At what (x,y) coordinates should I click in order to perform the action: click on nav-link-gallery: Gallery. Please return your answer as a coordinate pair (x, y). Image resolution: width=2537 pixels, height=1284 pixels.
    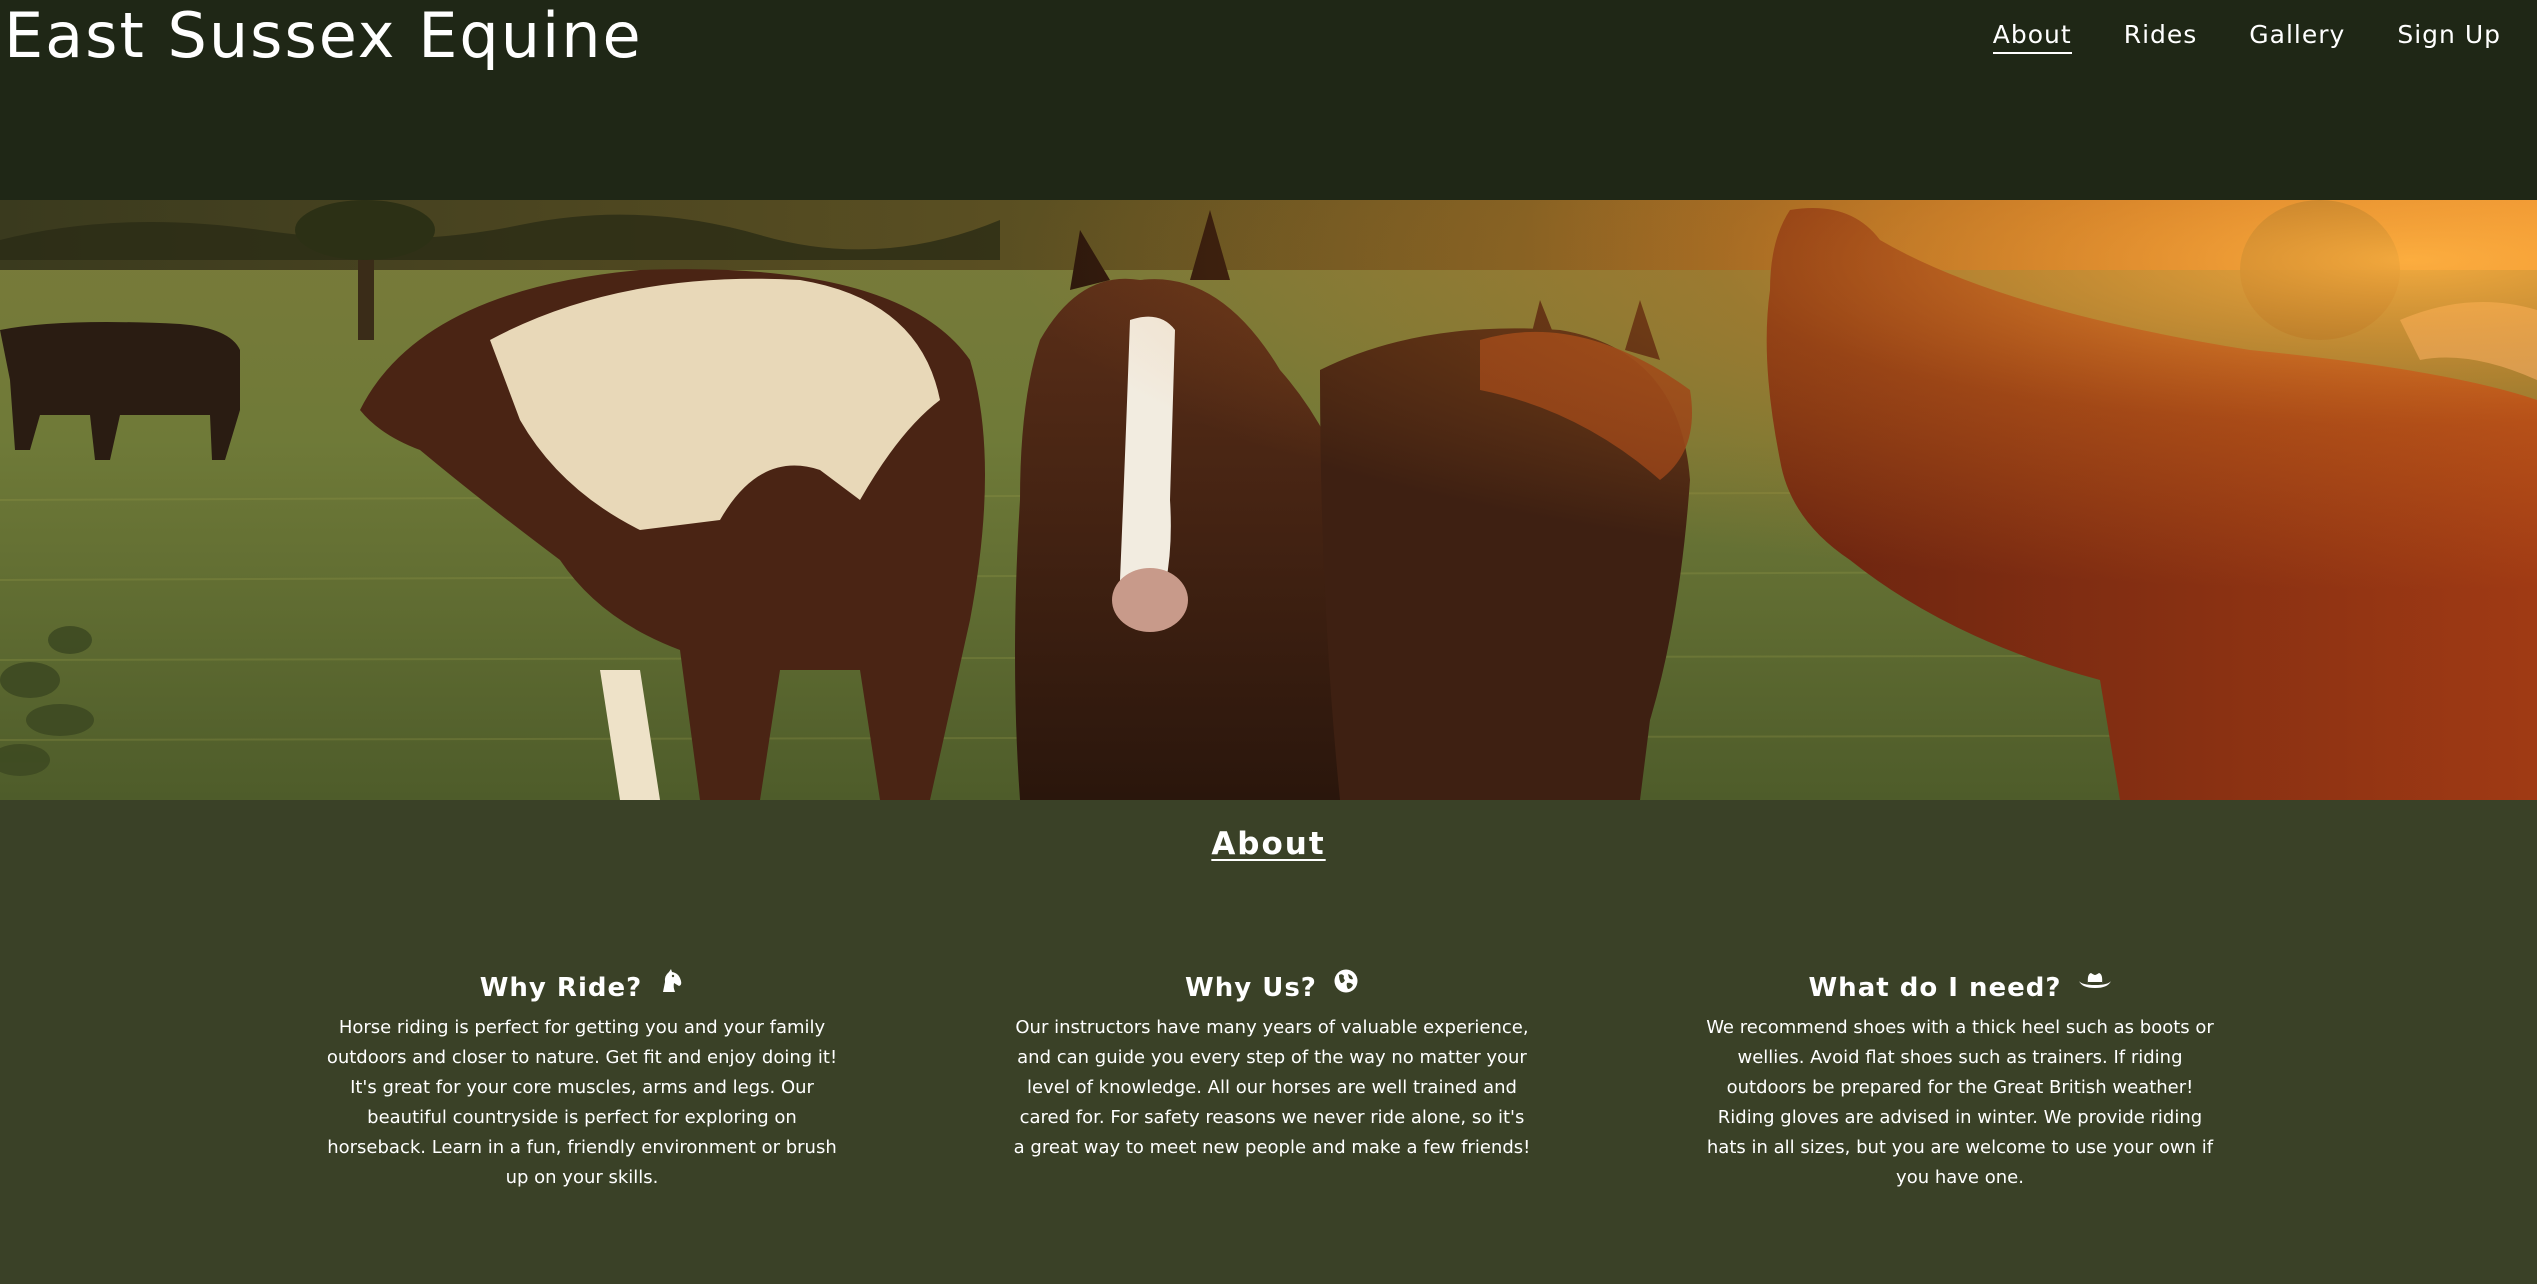
    Looking at the image, I should click on (2297, 36).